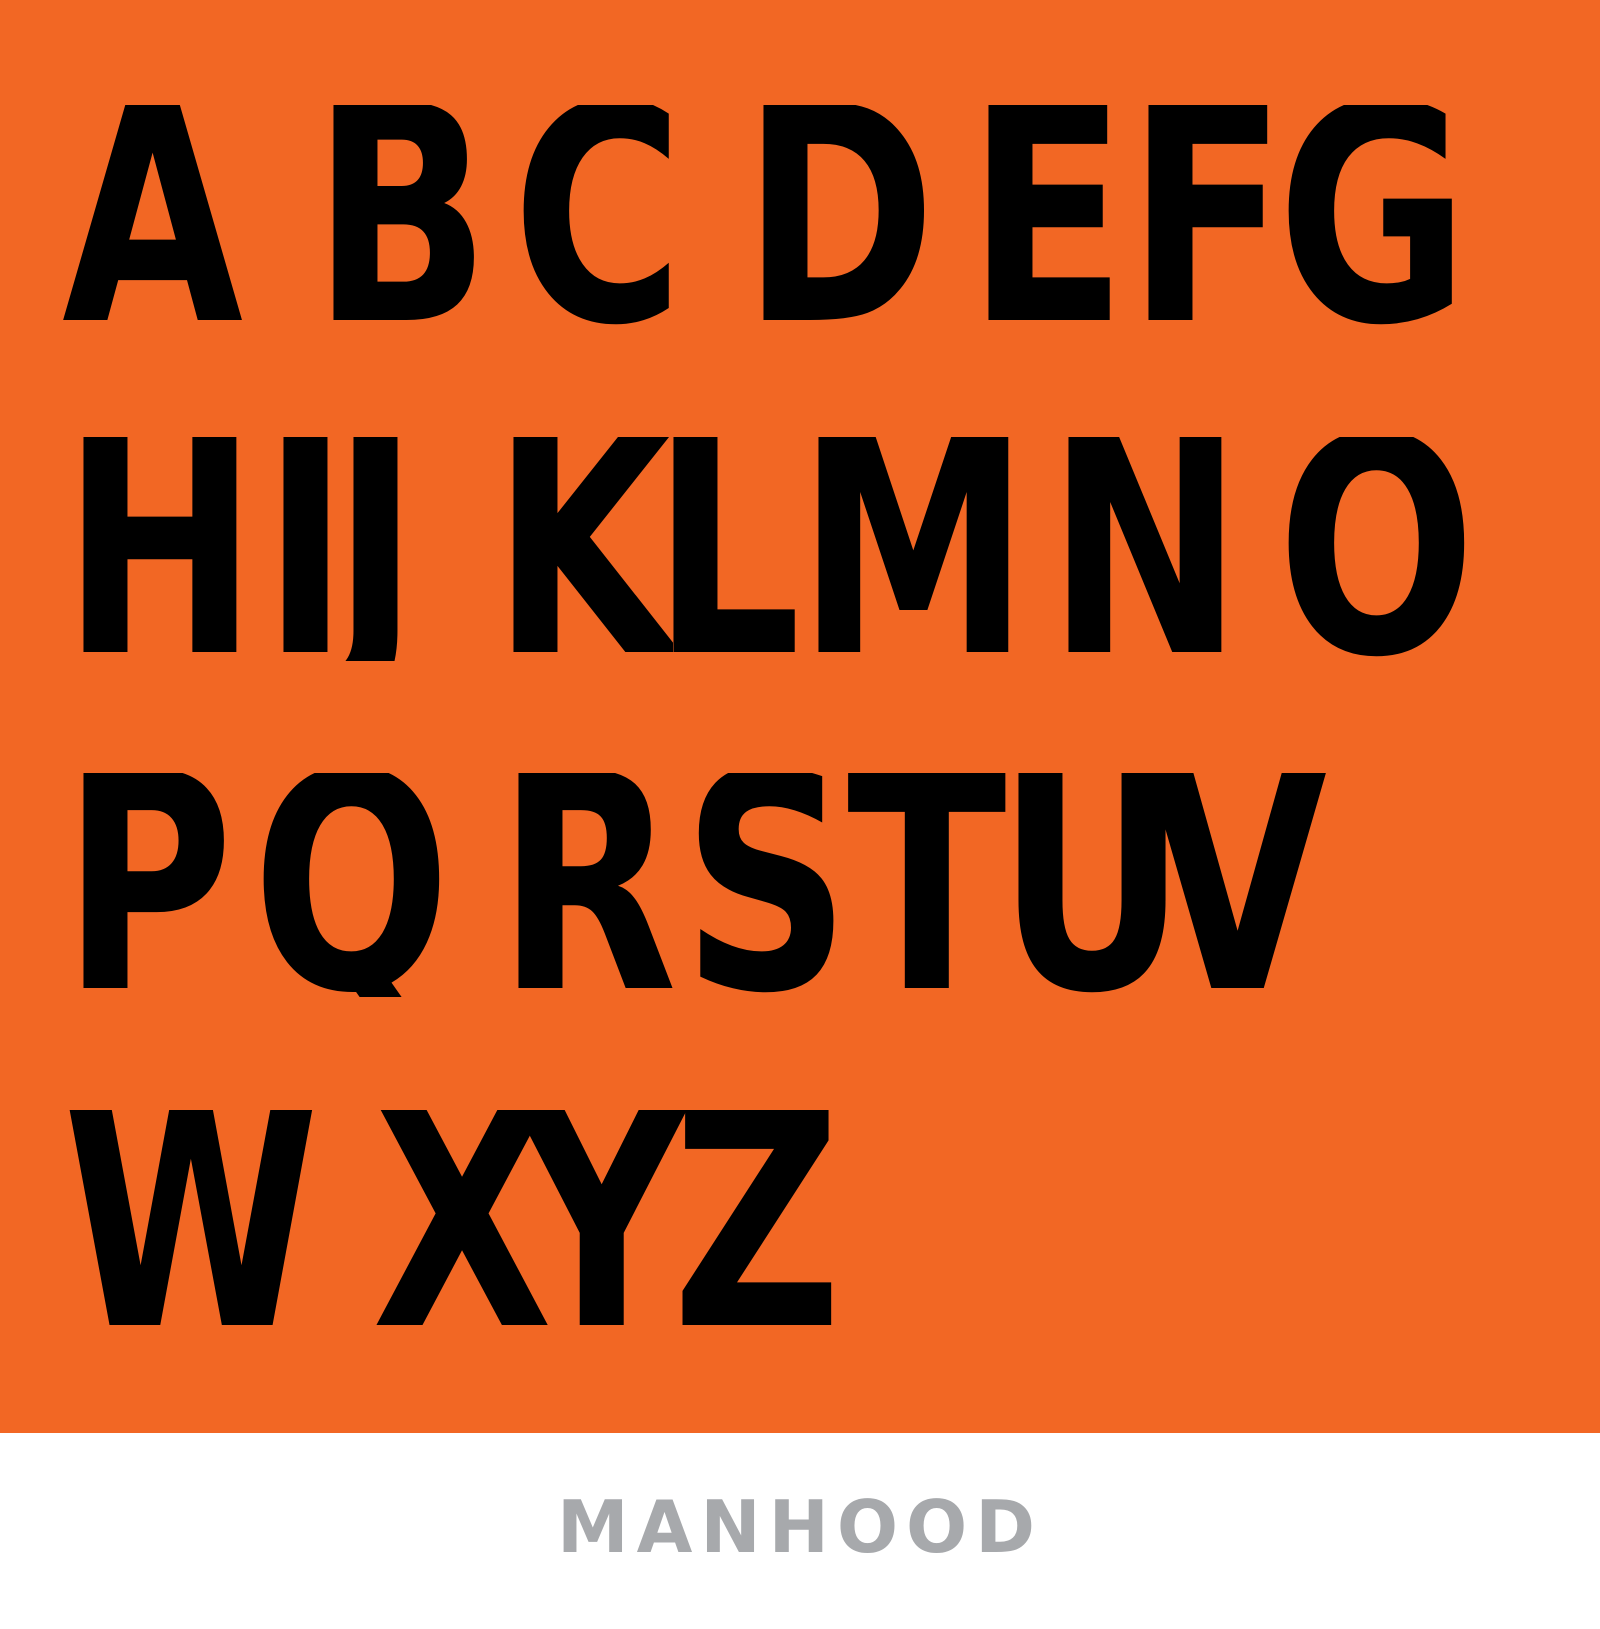  Describe the element at coordinates (452, 1222) in the screenshot. I see `glyph-row-4: W X Y Z` at that location.